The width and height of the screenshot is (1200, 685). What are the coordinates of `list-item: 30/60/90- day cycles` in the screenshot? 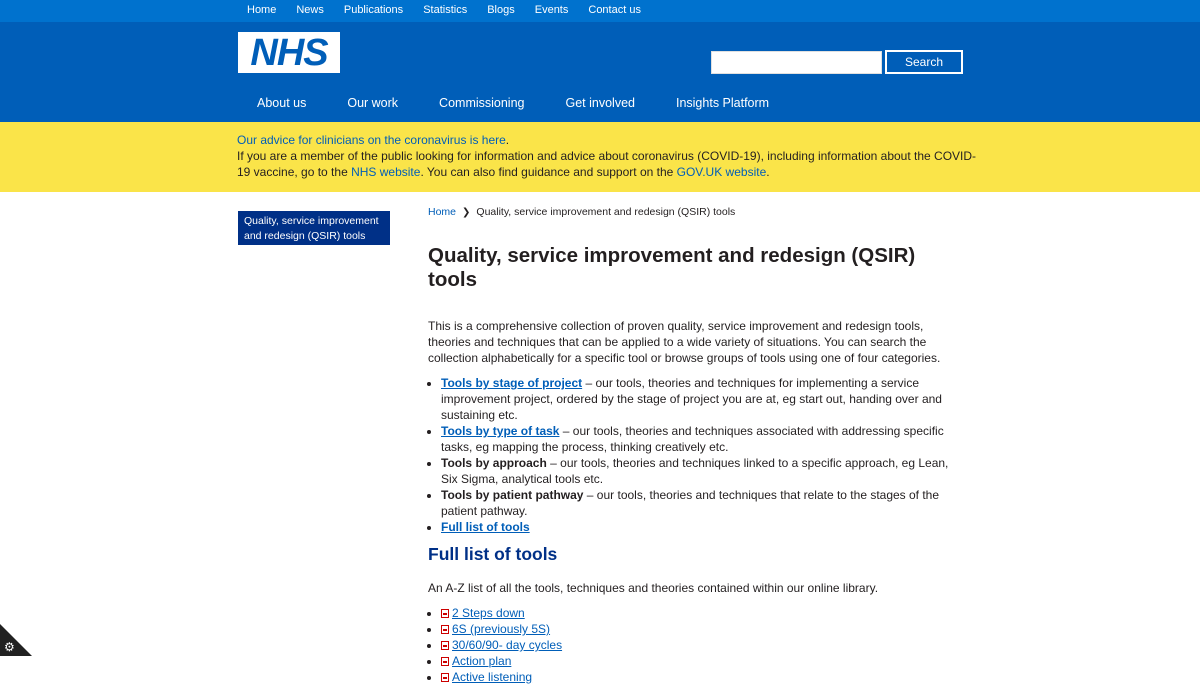 It's located at (704, 645).